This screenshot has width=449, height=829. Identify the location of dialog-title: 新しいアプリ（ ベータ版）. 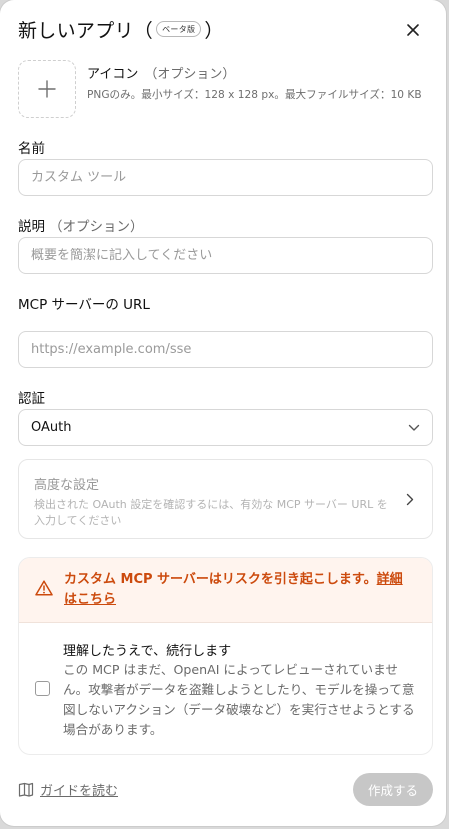
(121, 29).